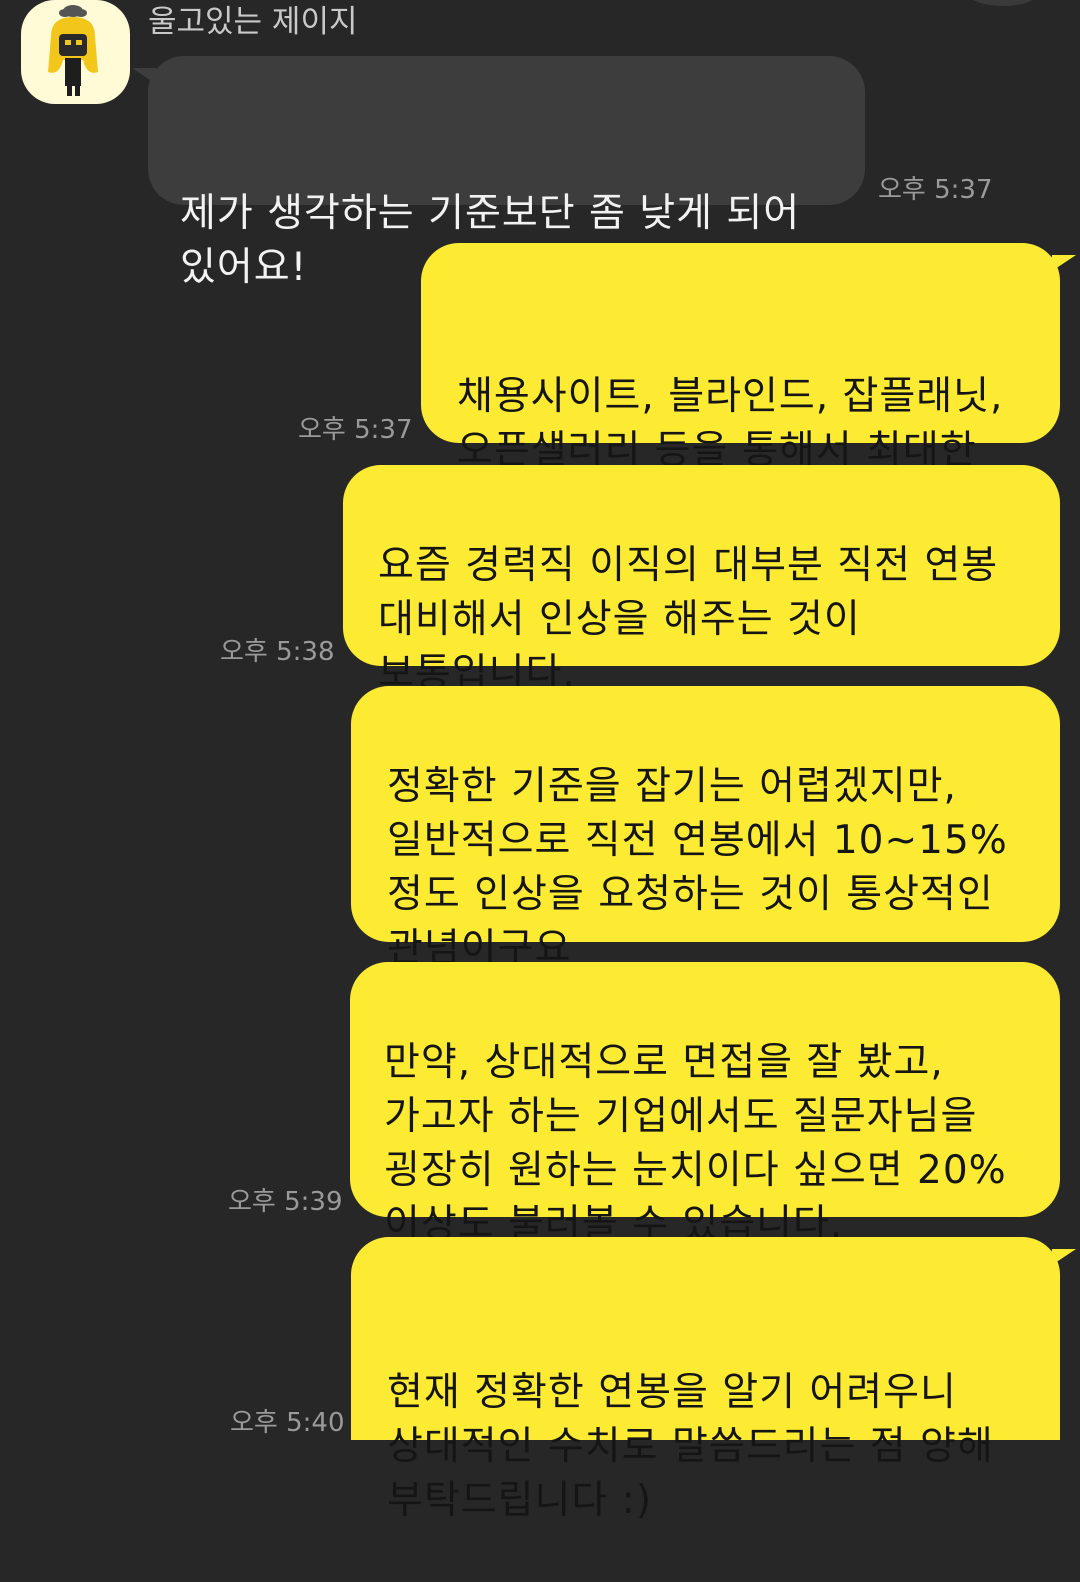 The height and width of the screenshot is (1582, 1080). I want to click on sender-avatar, so click(75, 52).